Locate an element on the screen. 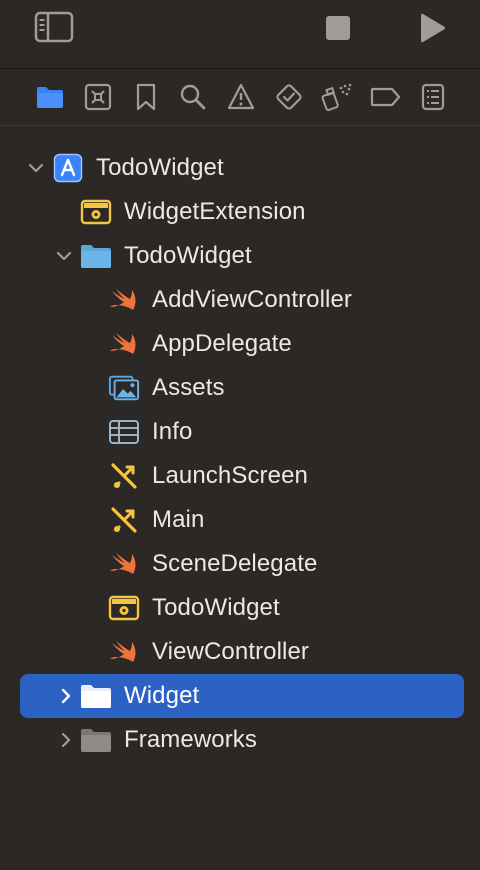 The height and width of the screenshot is (870, 480). source-control-navigator-icon is located at coordinates (98, 97).